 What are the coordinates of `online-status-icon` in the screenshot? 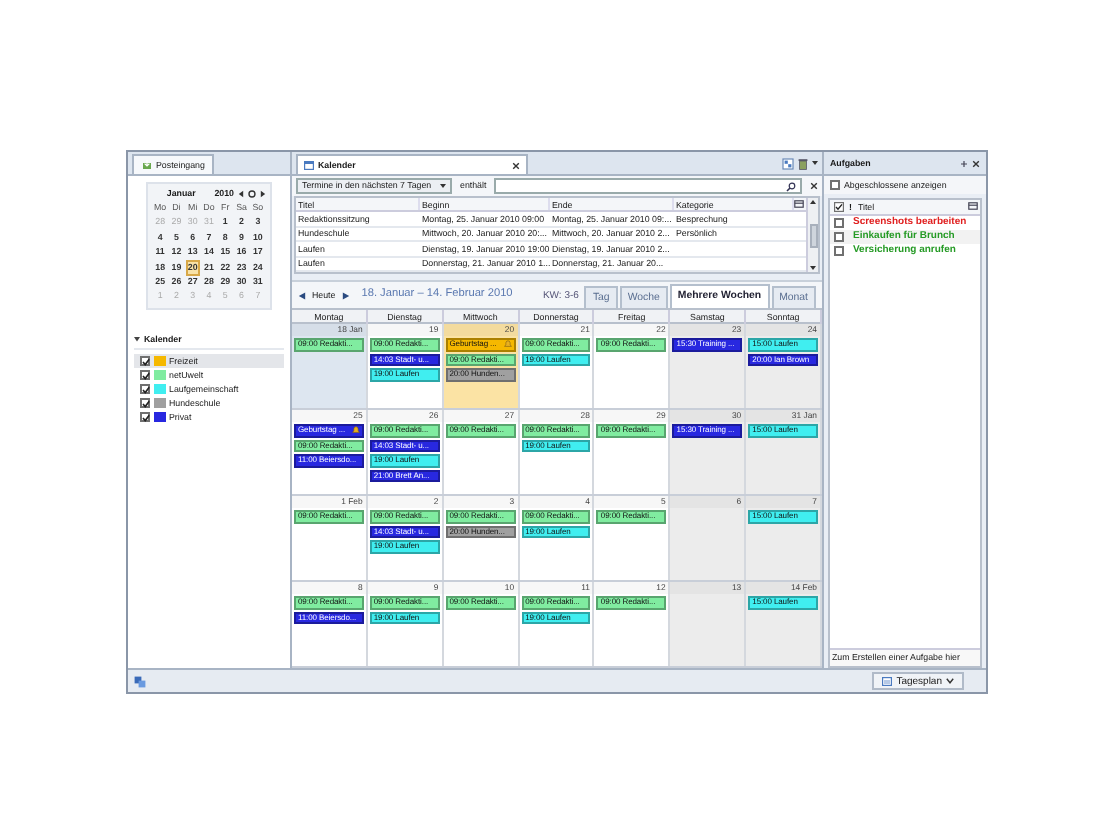 It's located at (140, 681).